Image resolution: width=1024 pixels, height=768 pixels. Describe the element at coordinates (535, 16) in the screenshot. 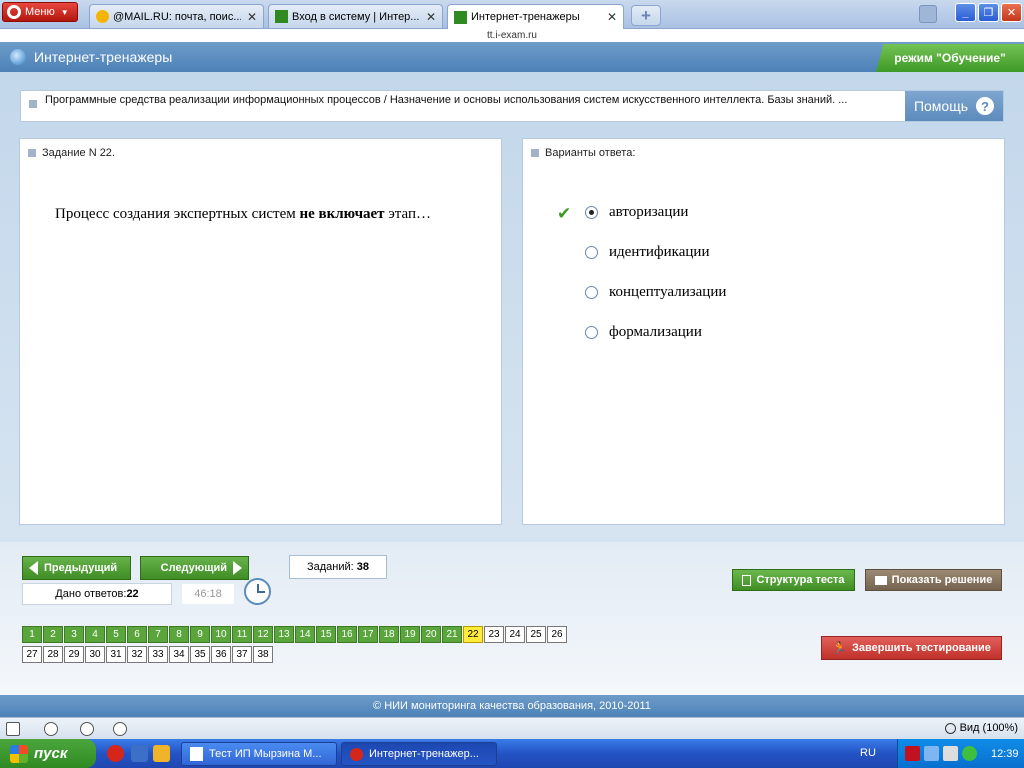

I see `tab-trainers: Интернет-тренажеры ✕` at that location.